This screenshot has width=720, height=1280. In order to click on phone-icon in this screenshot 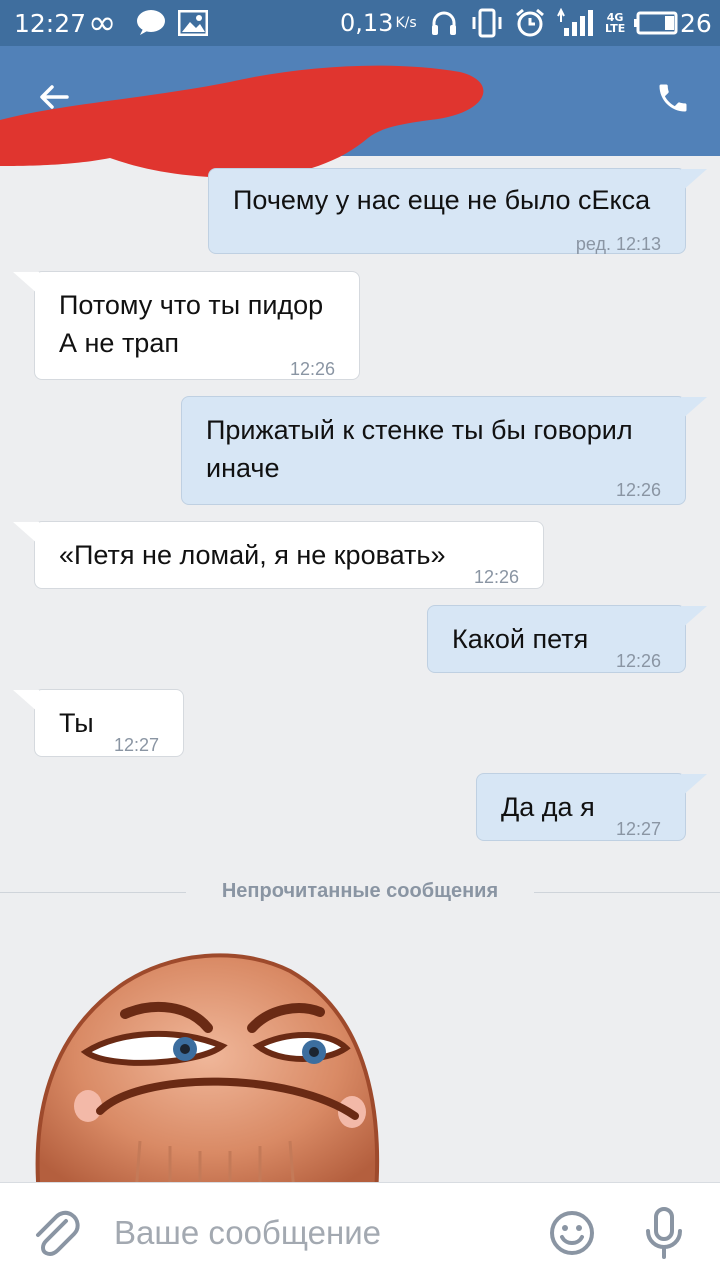, I will do `click(673, 98)`.